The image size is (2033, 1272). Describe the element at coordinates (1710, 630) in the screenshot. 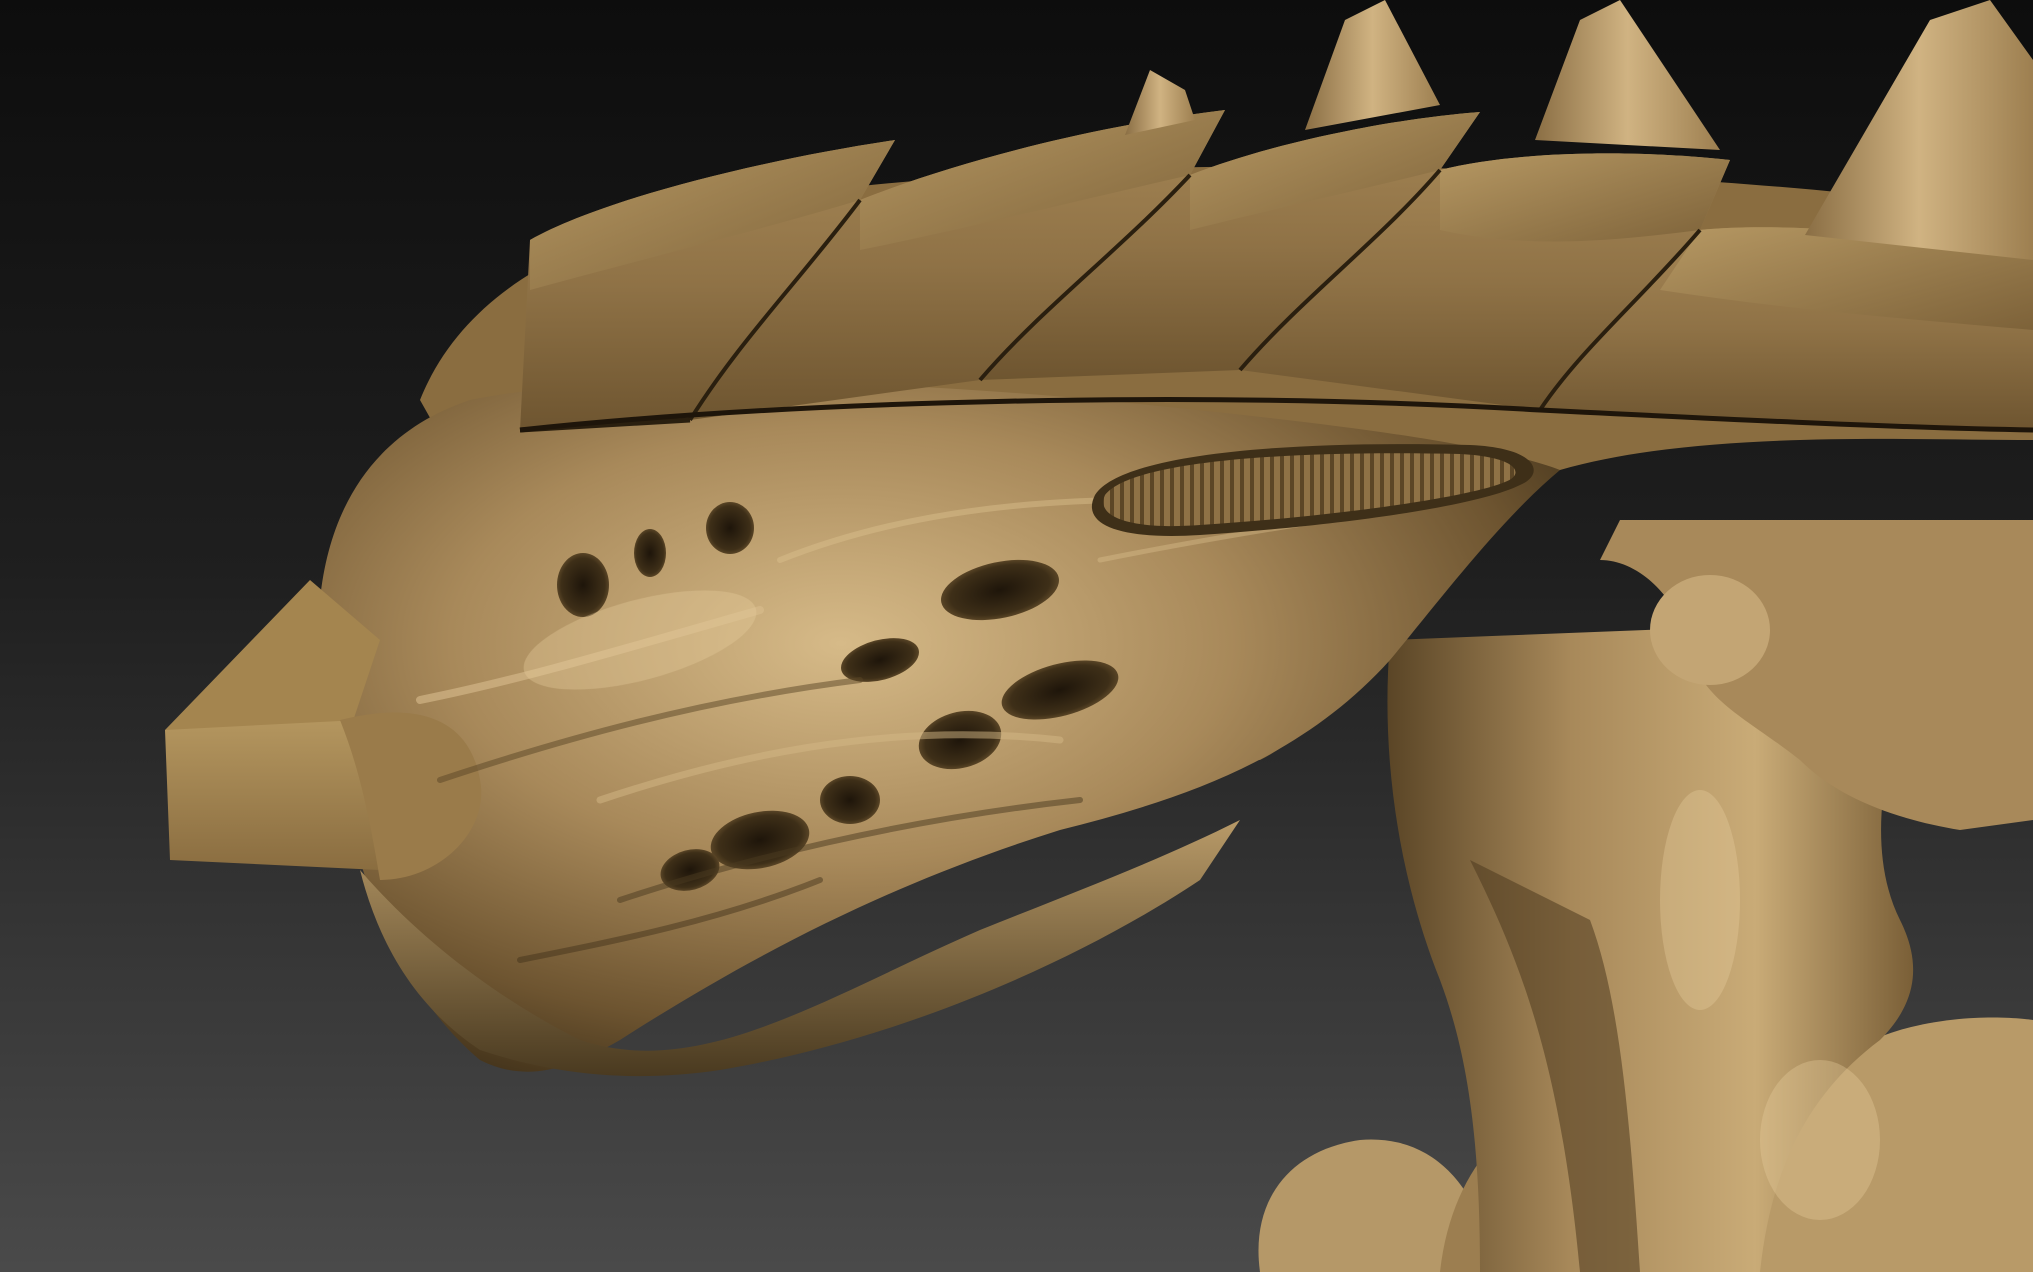

I see `ear-knob-shape` at that location.